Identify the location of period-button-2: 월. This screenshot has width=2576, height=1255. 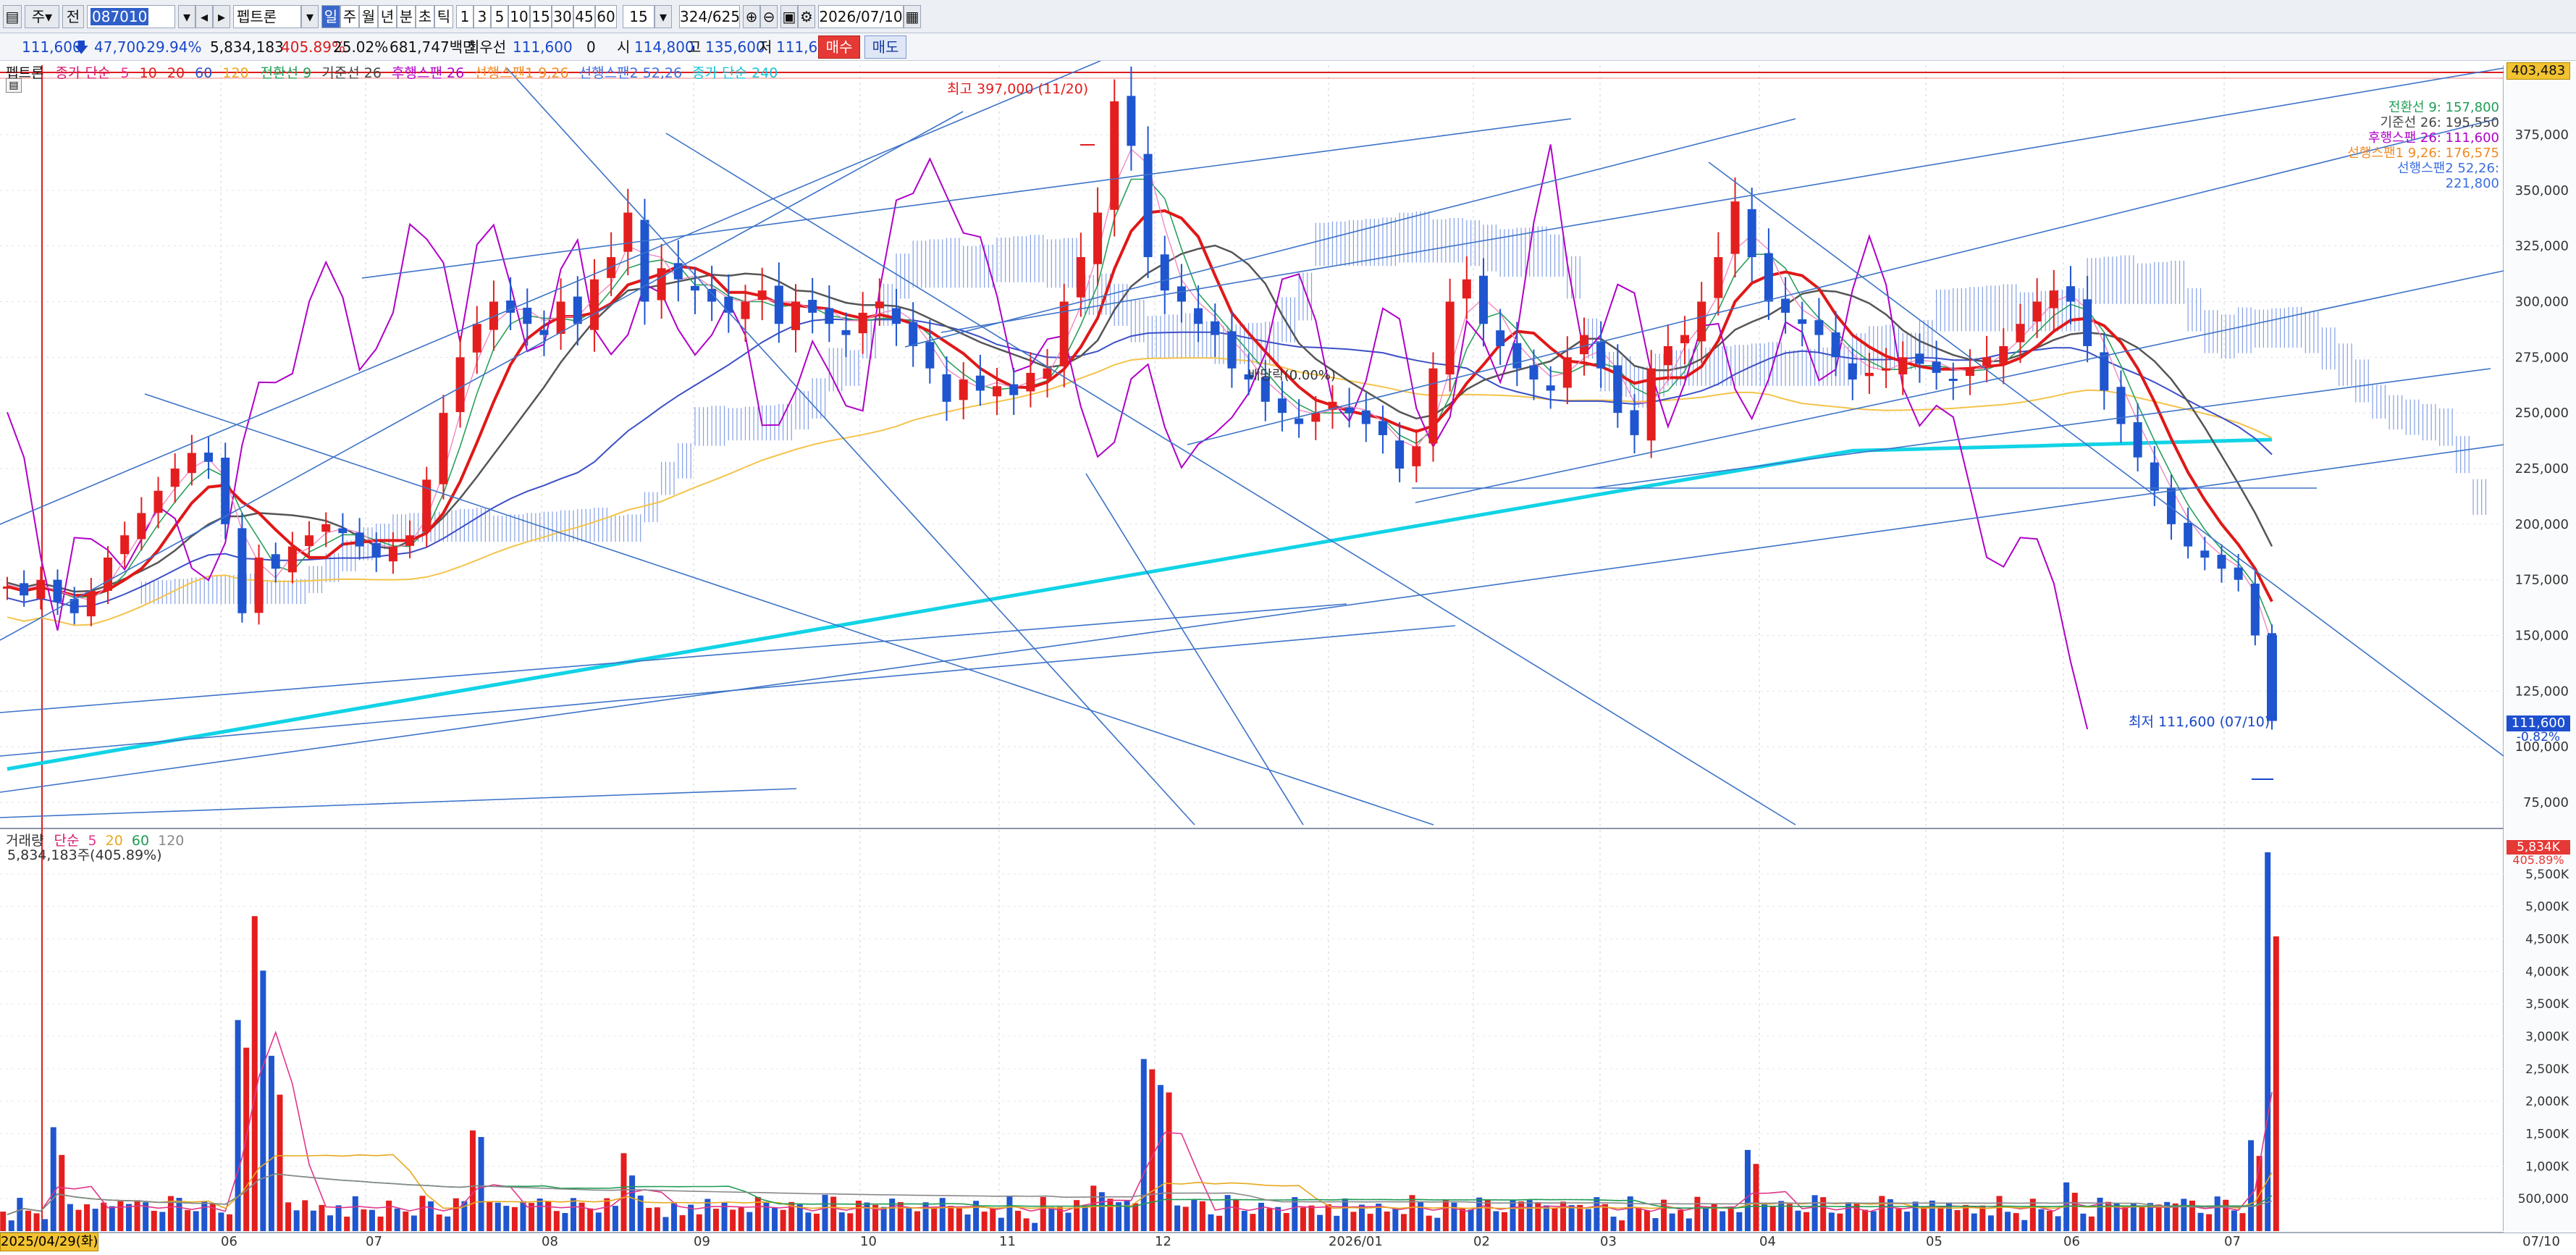
(368, 16).